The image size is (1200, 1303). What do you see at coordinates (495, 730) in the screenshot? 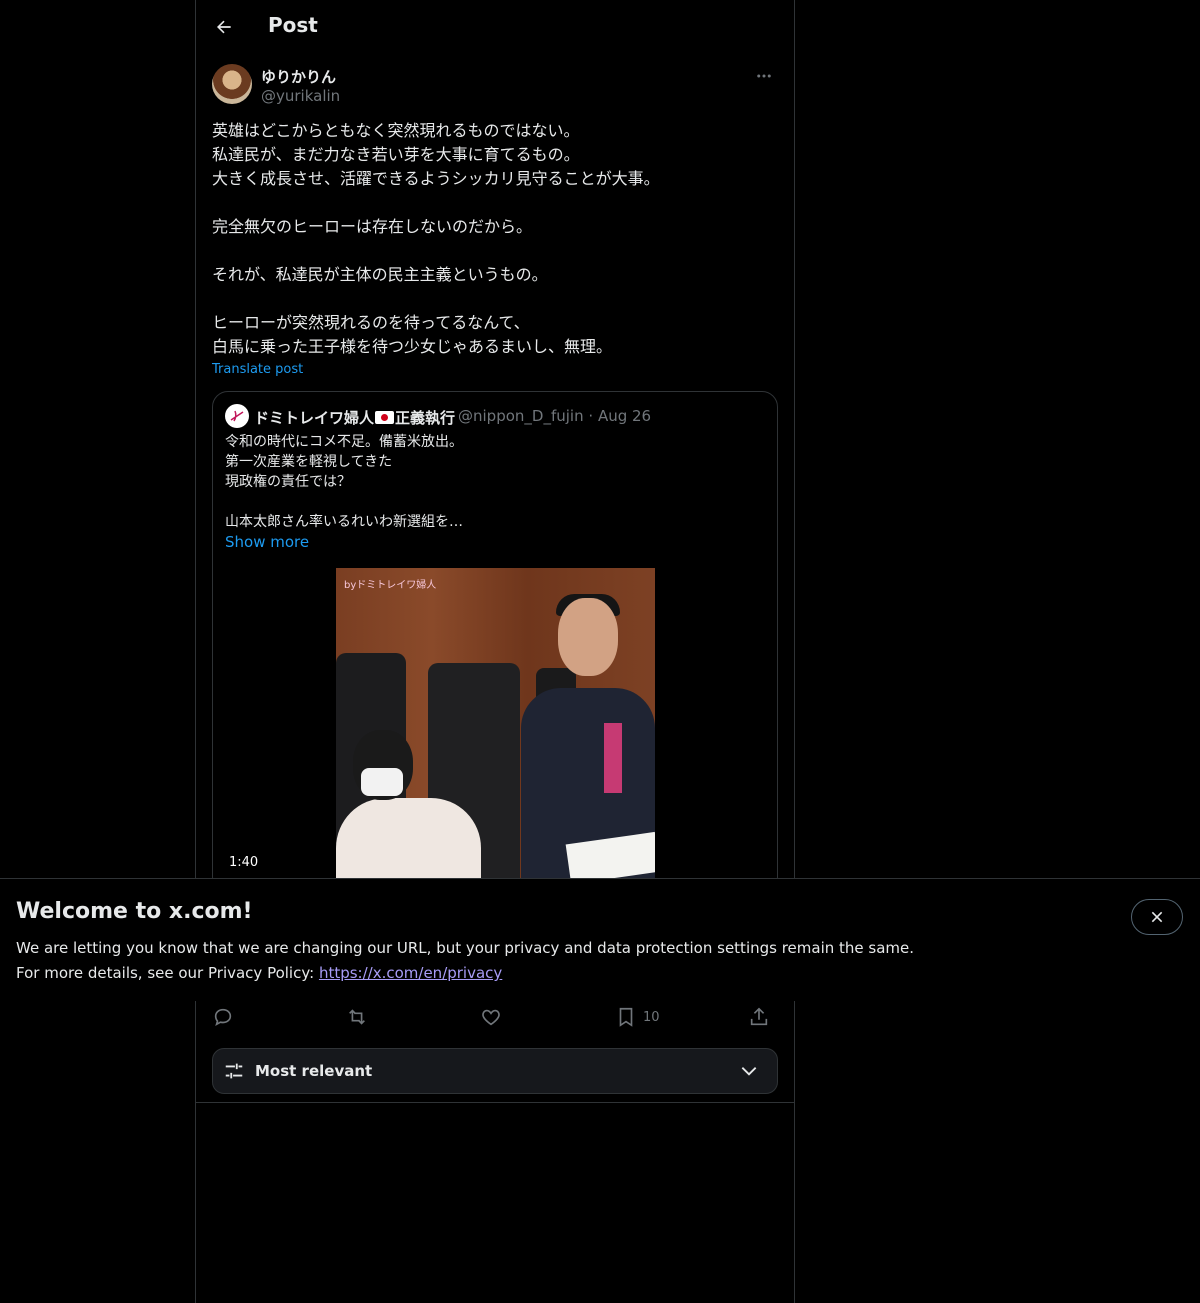
I see `video-thumbnail: byドミトレイワ婦人` at bounding box center [495, 730].